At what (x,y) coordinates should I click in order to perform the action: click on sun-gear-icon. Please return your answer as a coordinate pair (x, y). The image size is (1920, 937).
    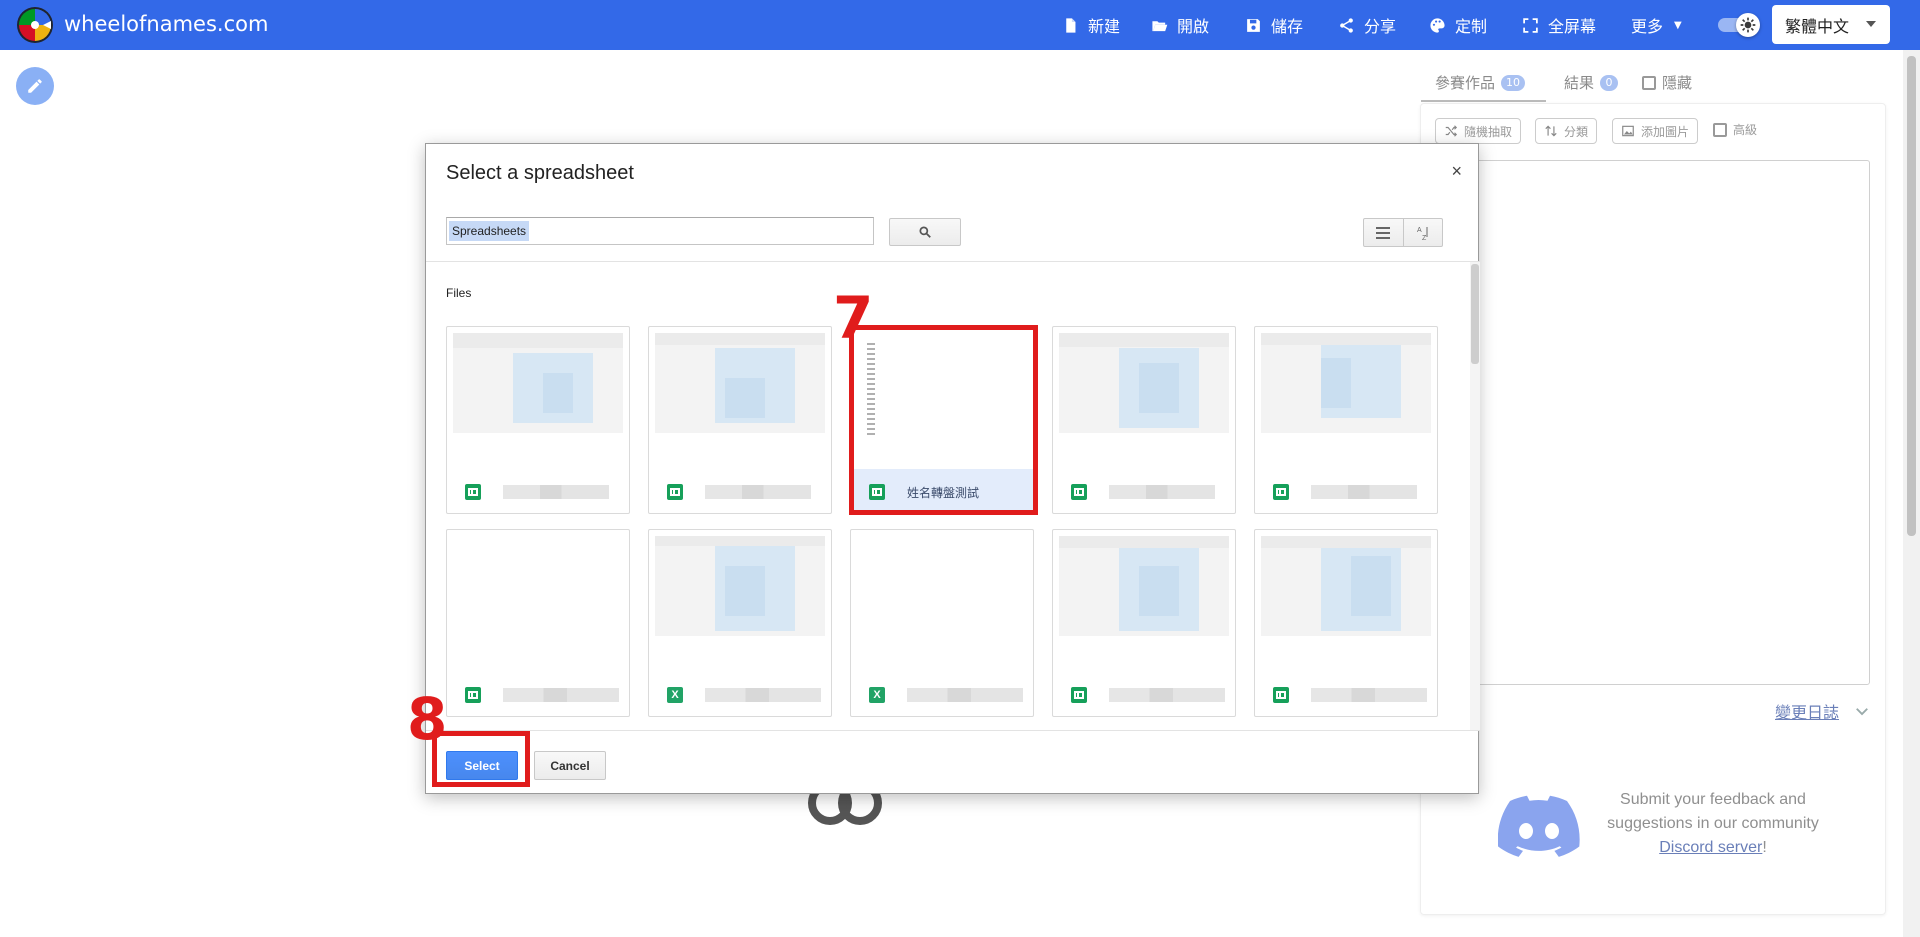
    Looking at the image, I should click on (1748, 25).